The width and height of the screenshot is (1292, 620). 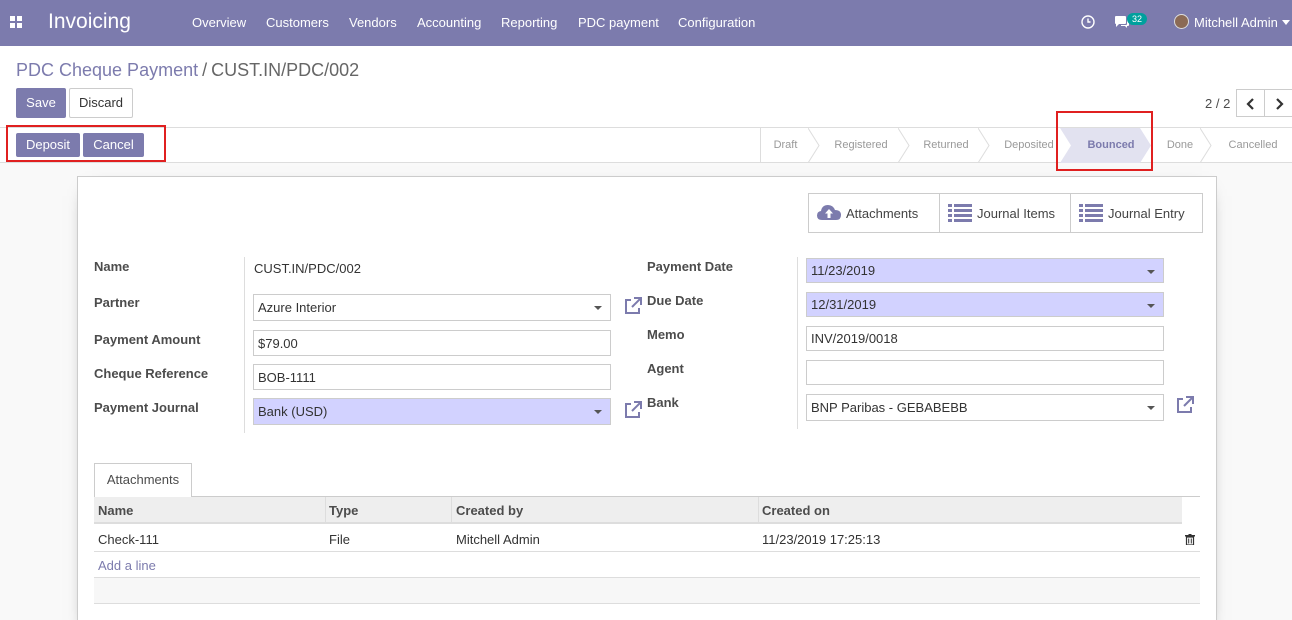 I want to click on due-date-label: Due Date, so click(x=675, y=300).